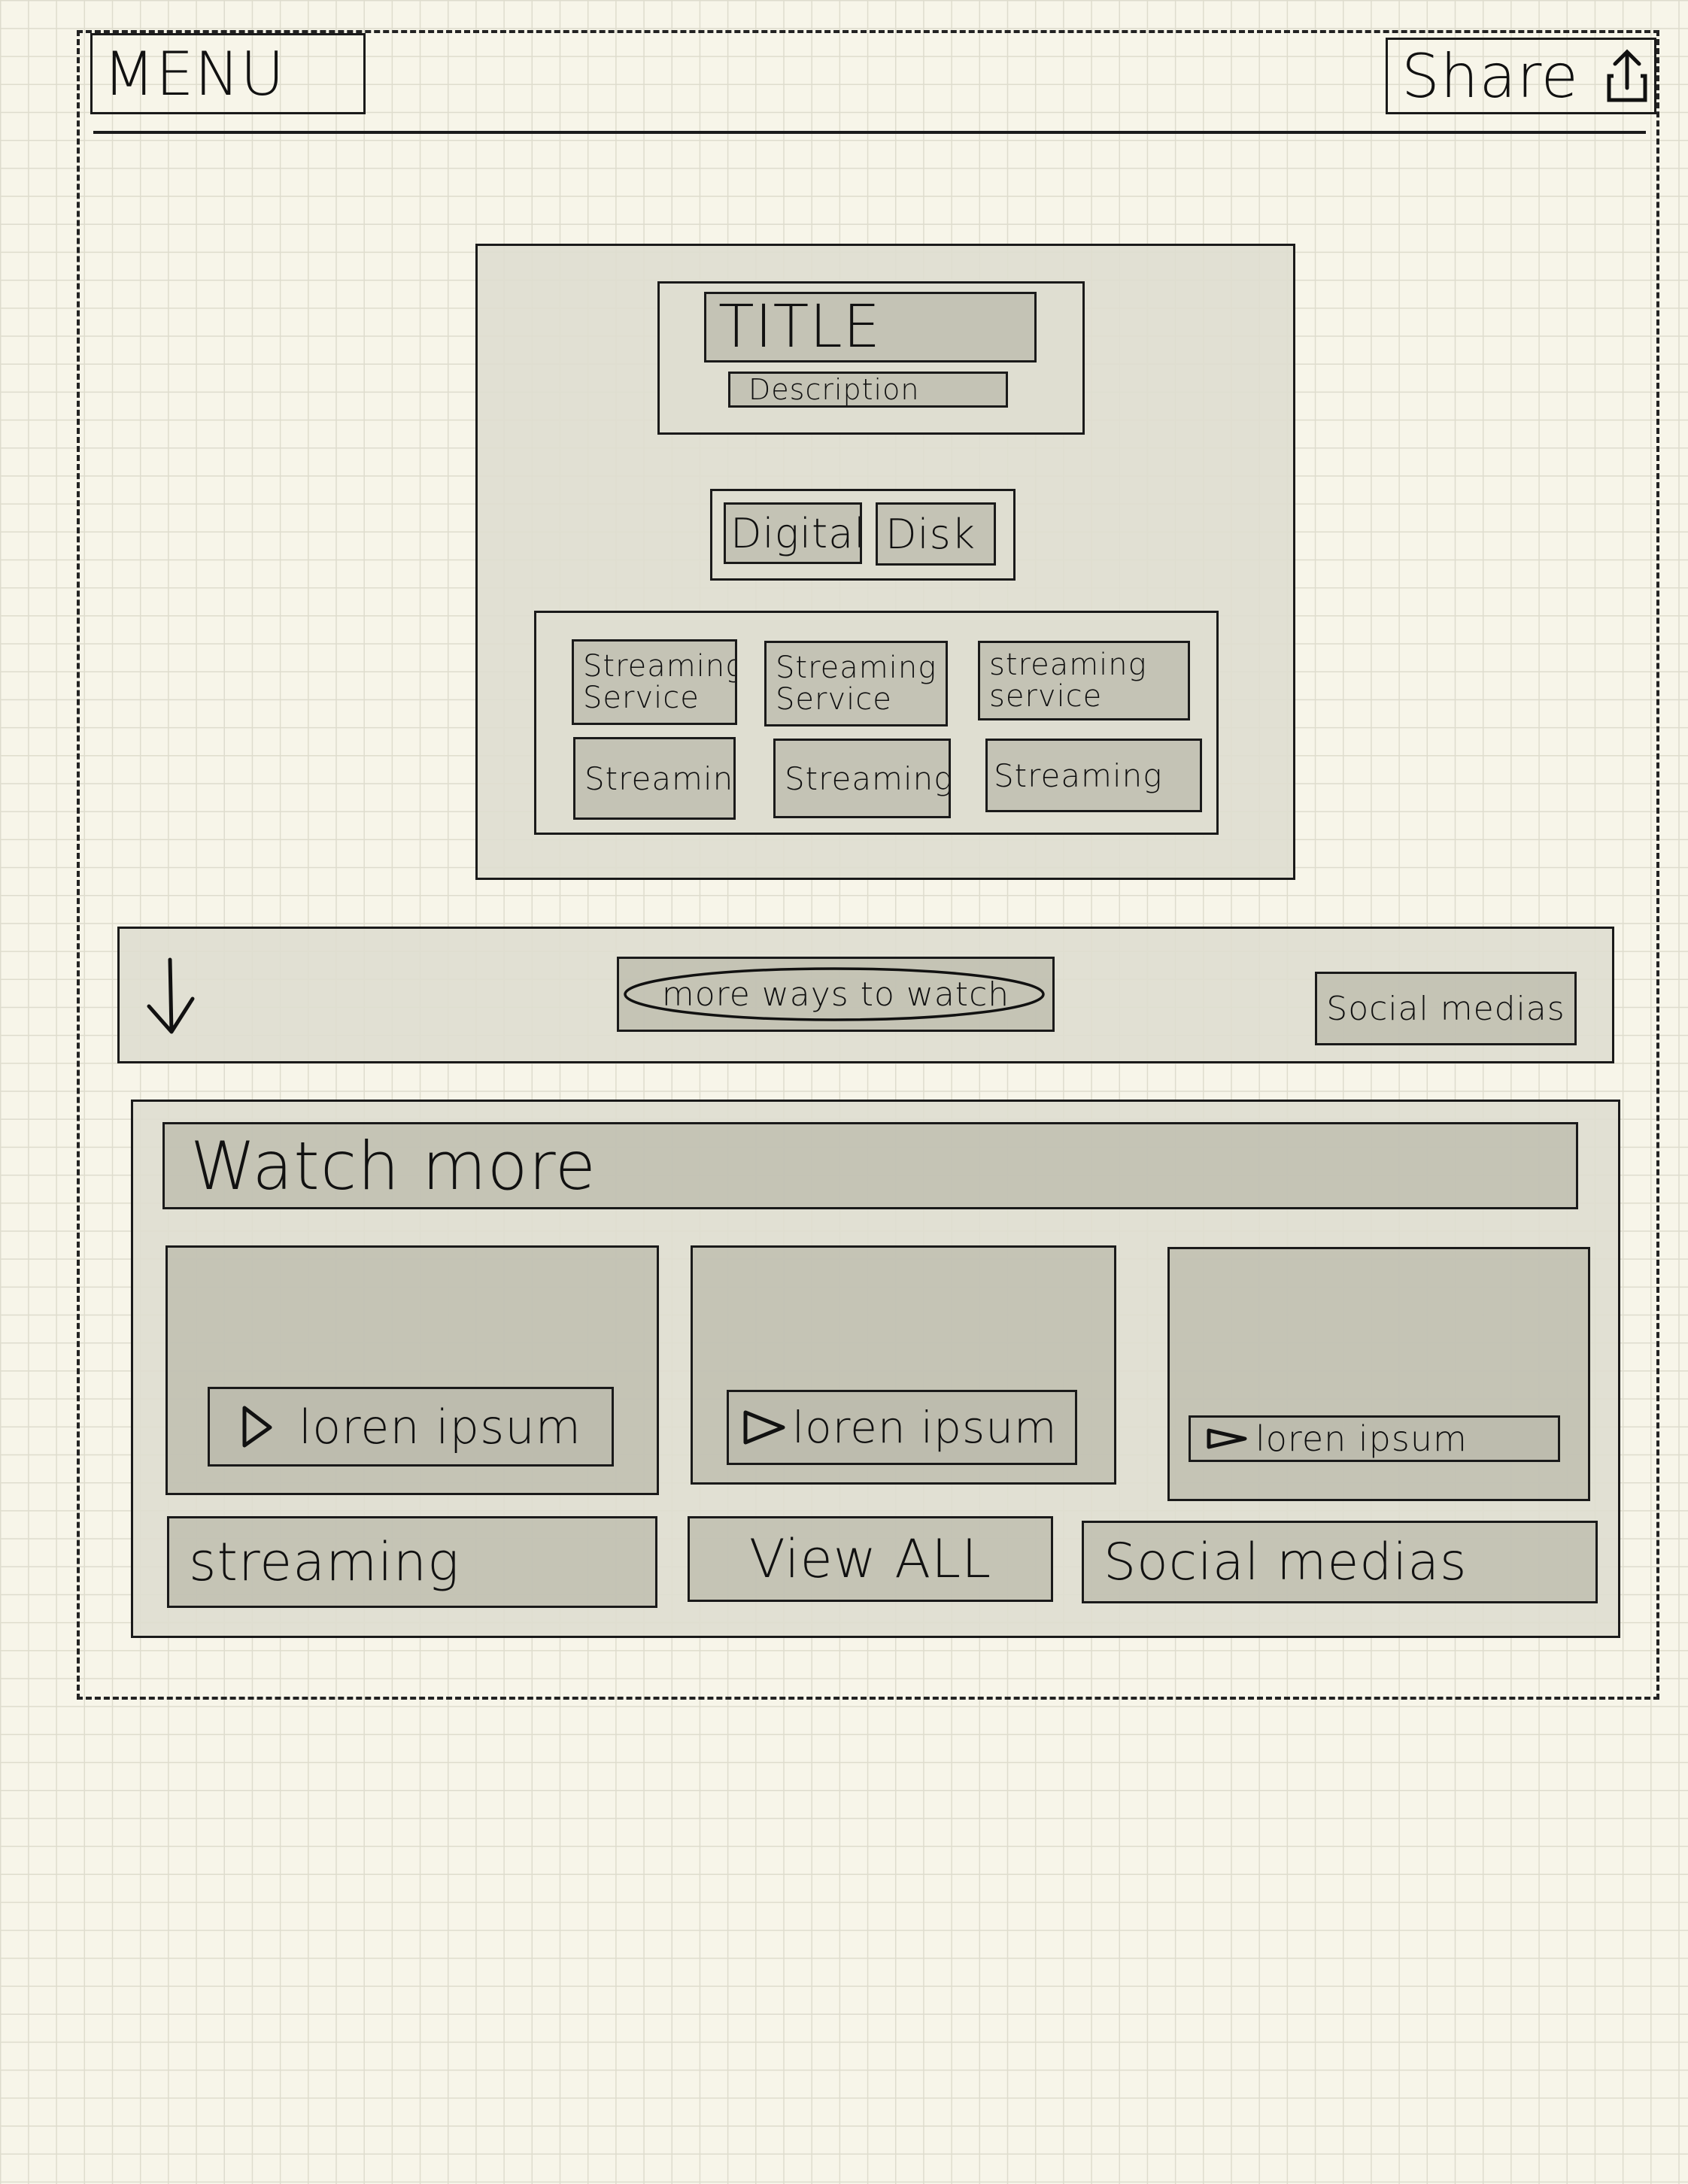 This screenshot has width=1688, height=2184. I want to click on streaming-link-2-label: Streaming, so click(868, 778).